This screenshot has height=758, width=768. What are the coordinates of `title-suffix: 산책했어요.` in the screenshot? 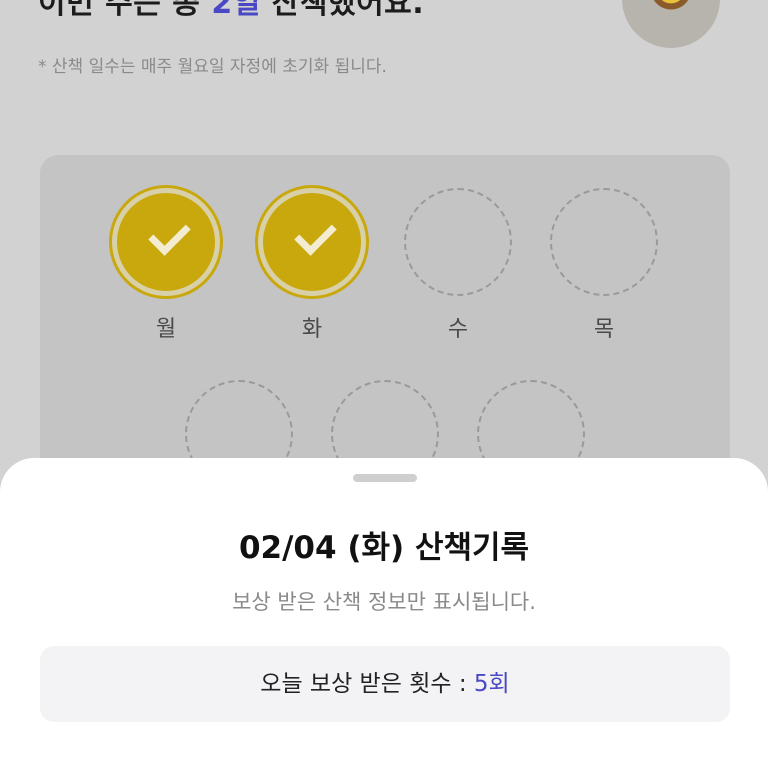 It's located at (342, 10).